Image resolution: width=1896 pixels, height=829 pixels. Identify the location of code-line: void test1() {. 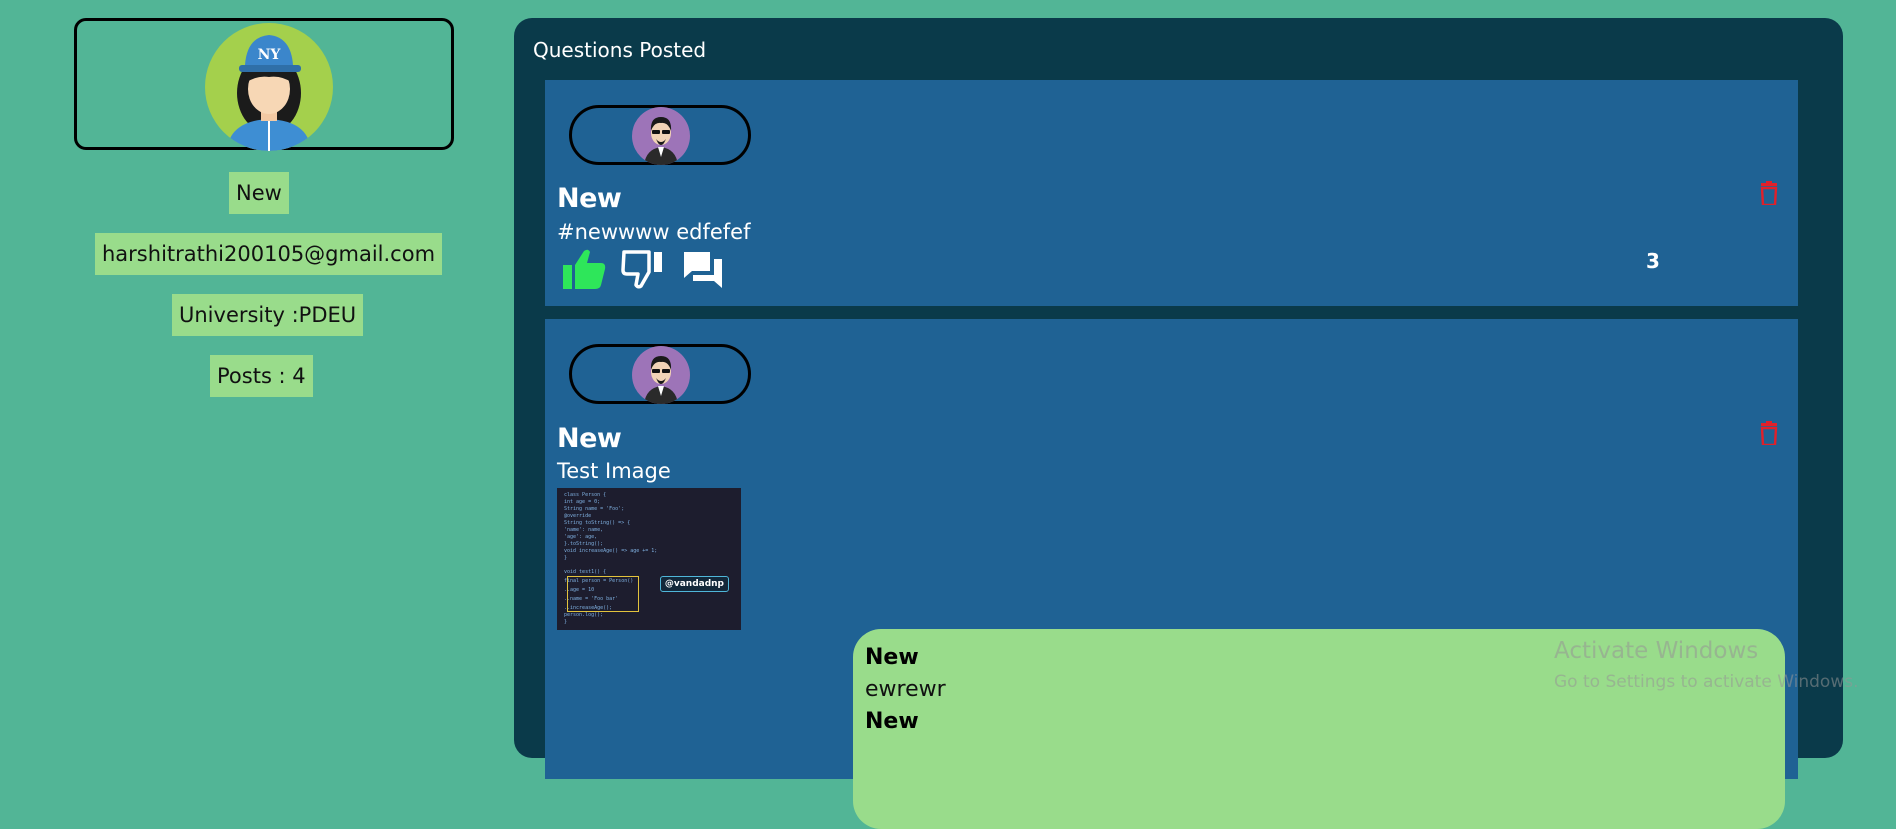
(585, 572).